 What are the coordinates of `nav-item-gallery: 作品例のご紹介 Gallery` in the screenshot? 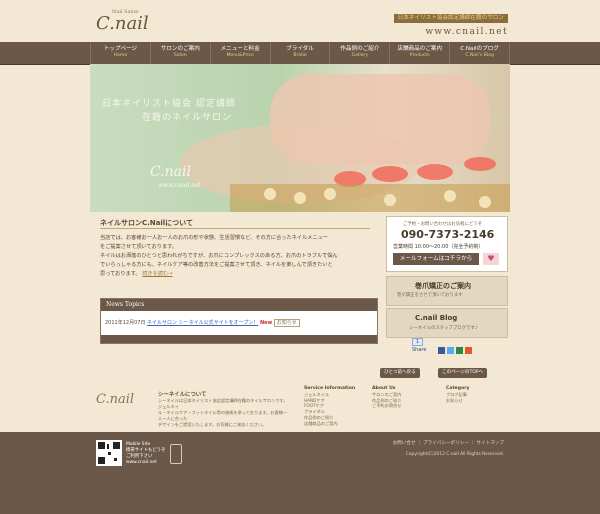 It's located at (359, 53).